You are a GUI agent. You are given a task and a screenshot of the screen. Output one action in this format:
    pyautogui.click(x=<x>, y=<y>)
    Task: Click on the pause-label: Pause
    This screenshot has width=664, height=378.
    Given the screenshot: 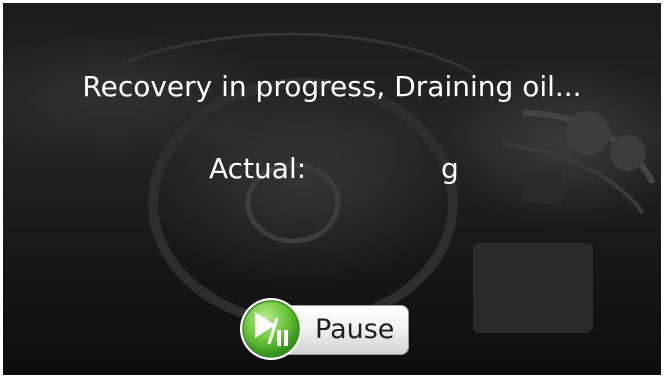 What is the action you would take?
    pyautogui.click(x=354, y=330)
    